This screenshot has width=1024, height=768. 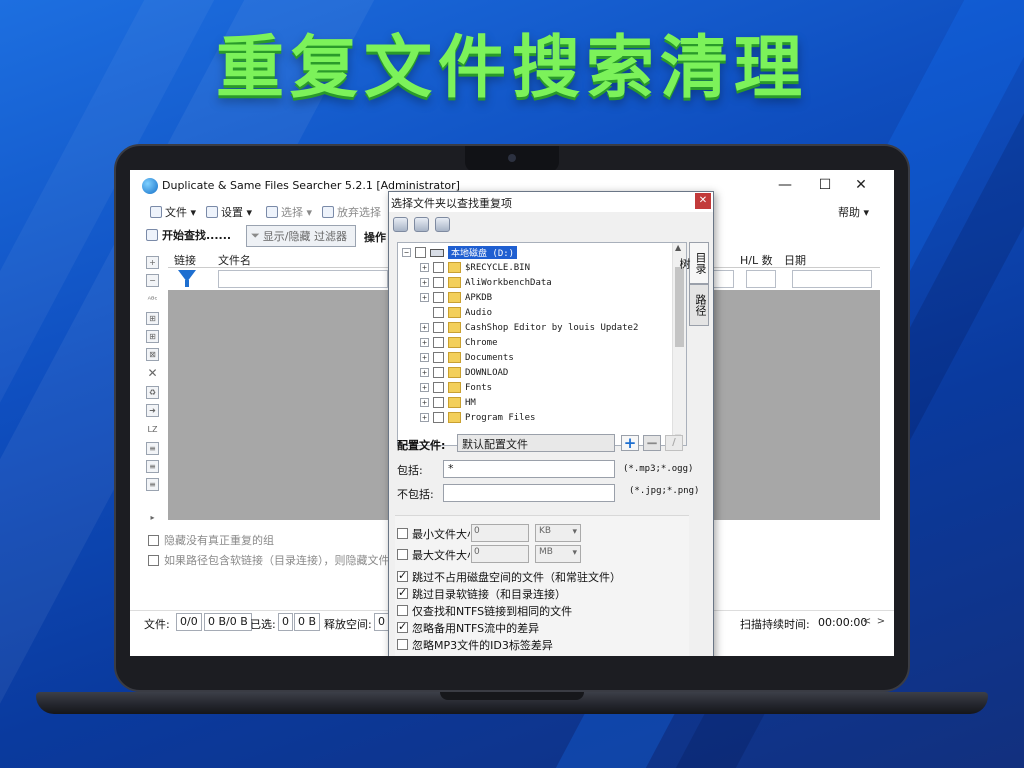 I want to click on tree-item-root: − 本地磁盘 (D:), so click(x=538, y=252).